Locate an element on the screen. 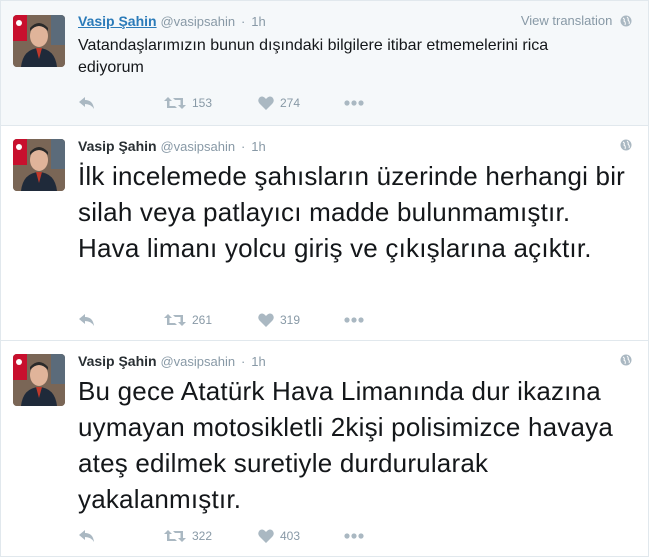 The image size is (649, 557). view-translation-link: View translation is located at coordinates (576, 20).